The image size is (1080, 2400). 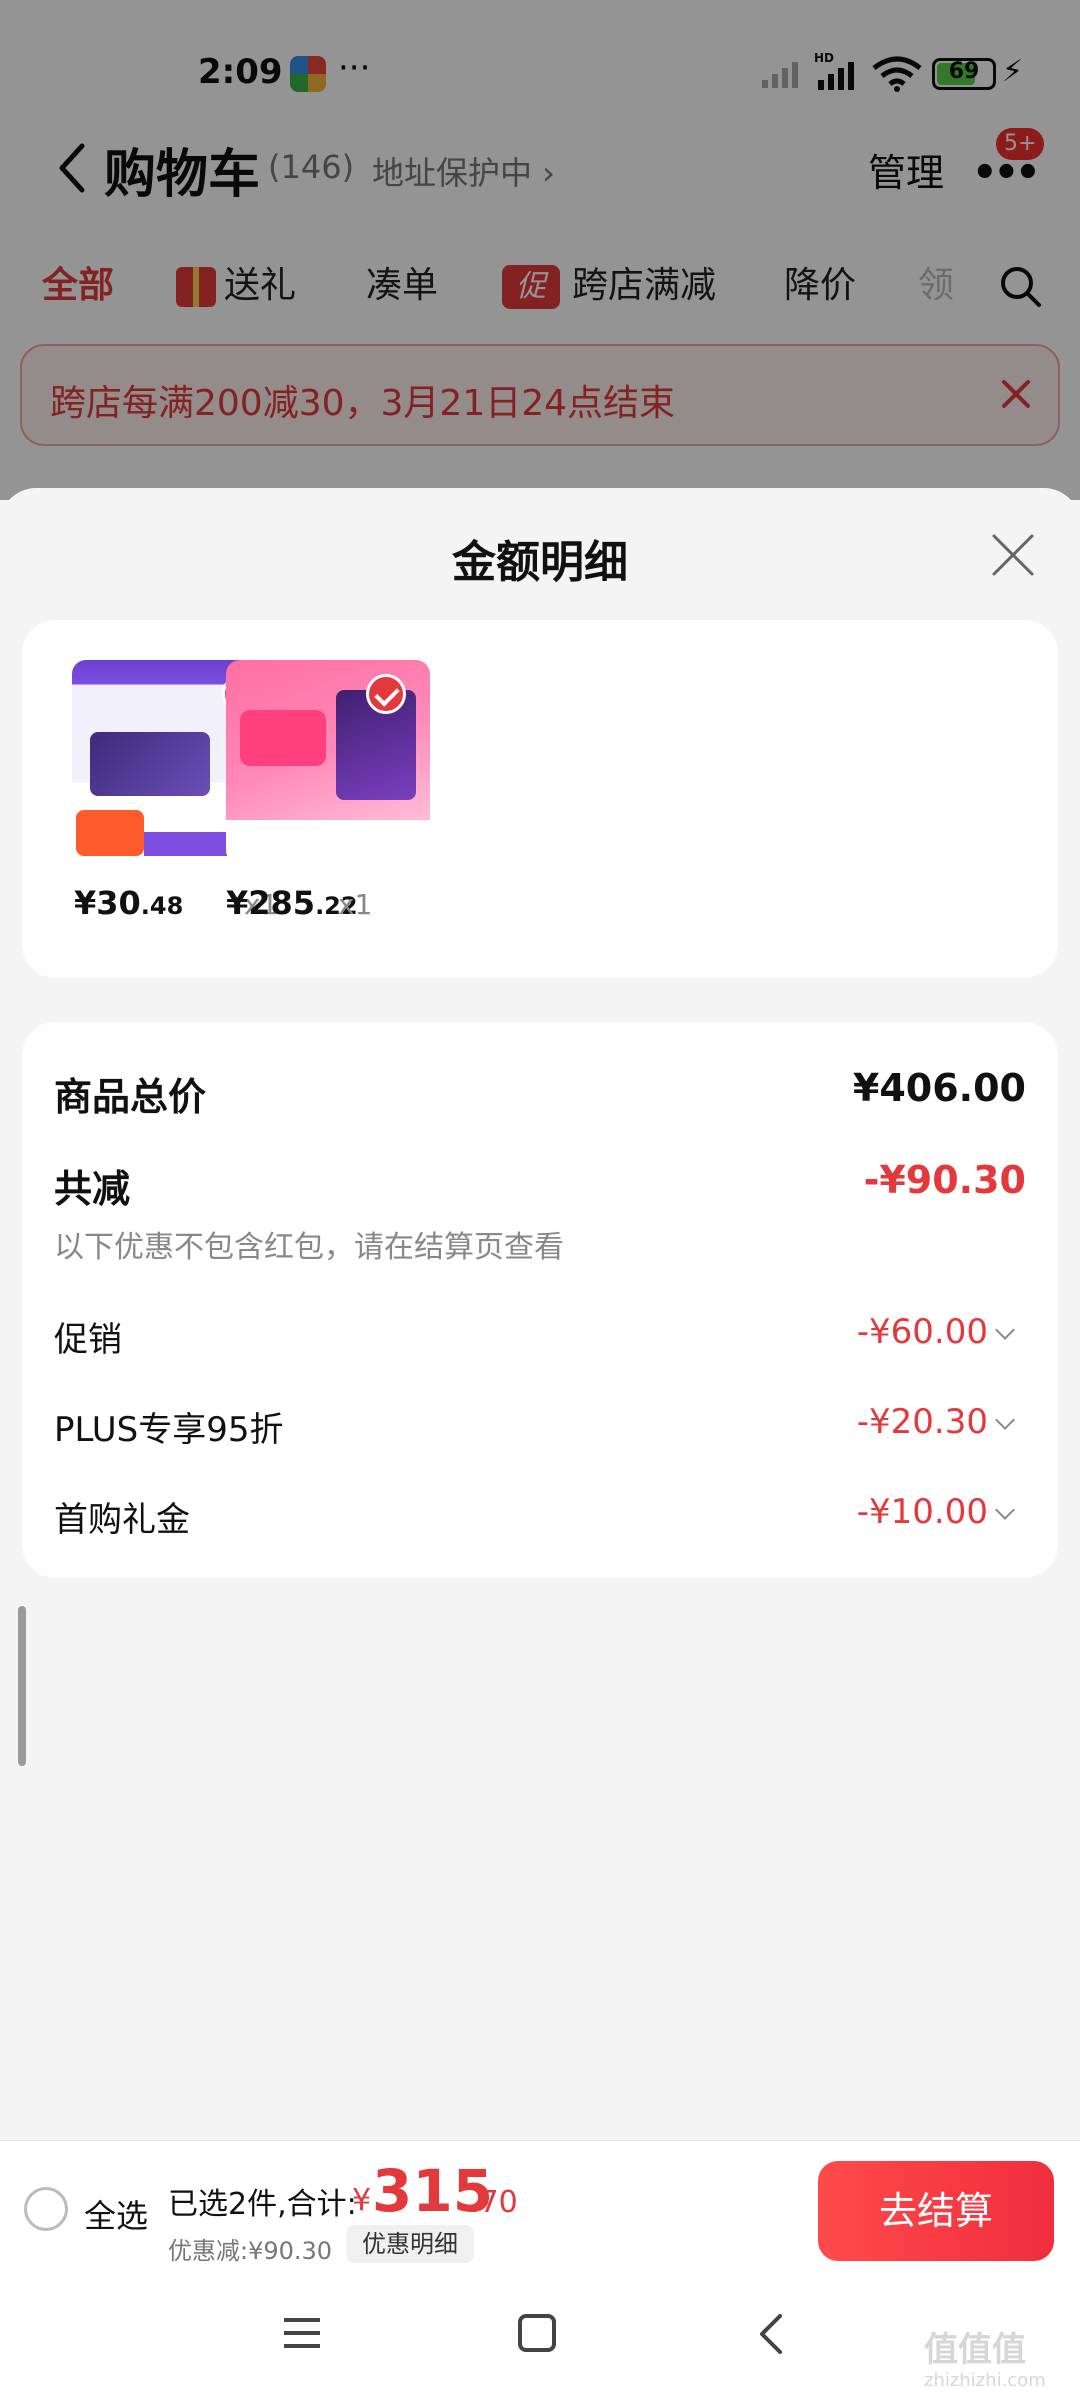 What do you see at coordinates (362, 2200) in the screenshot?
I see `total-currency: ¥` at bounding box center [362, 2200].